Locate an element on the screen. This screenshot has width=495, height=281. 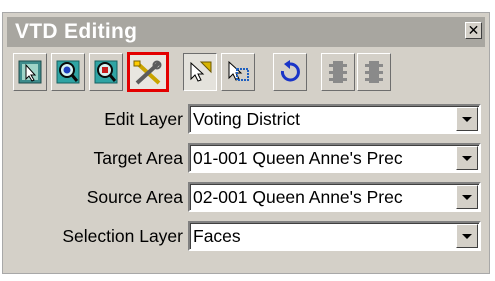
target-area-row: Target Area 01-001 Queen Anne's Prec is located at coordinates (246, 159).